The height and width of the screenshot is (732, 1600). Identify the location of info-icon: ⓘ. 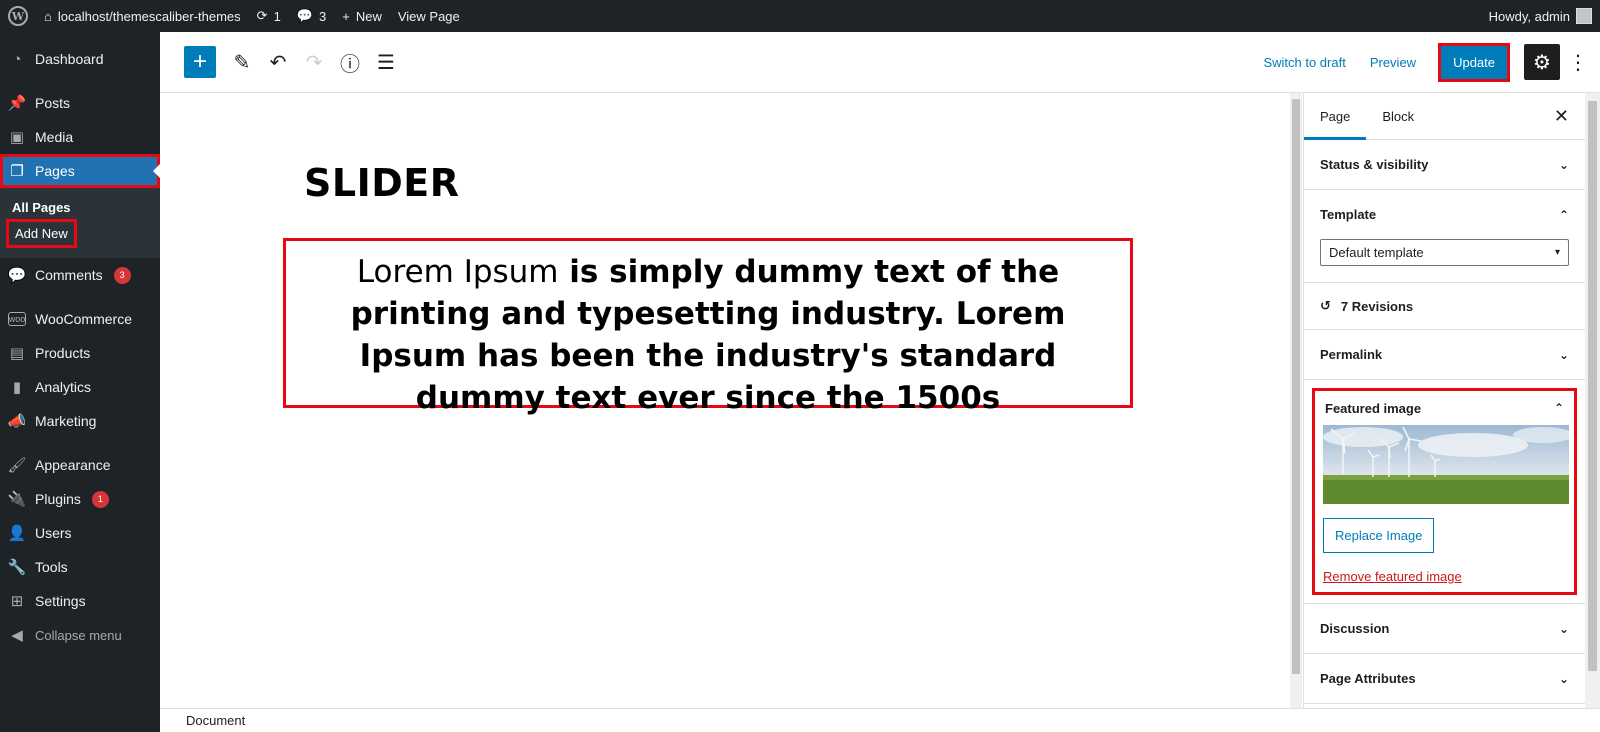
(350, 64).